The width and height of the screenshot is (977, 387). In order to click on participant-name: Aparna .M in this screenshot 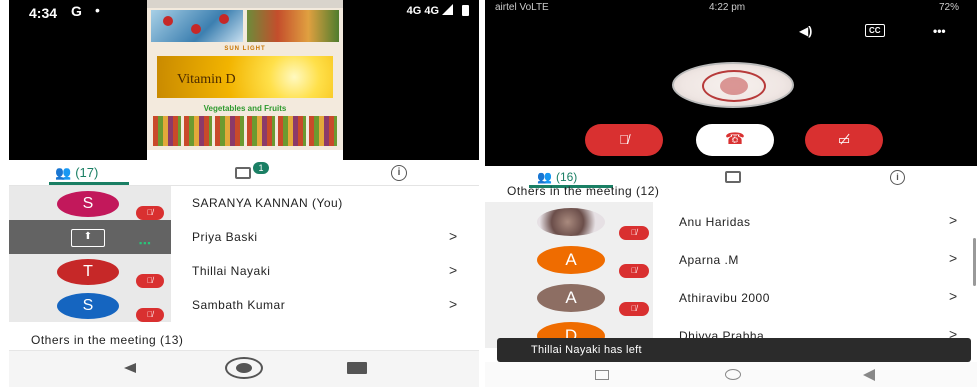, I will do `click(709, 260)`.